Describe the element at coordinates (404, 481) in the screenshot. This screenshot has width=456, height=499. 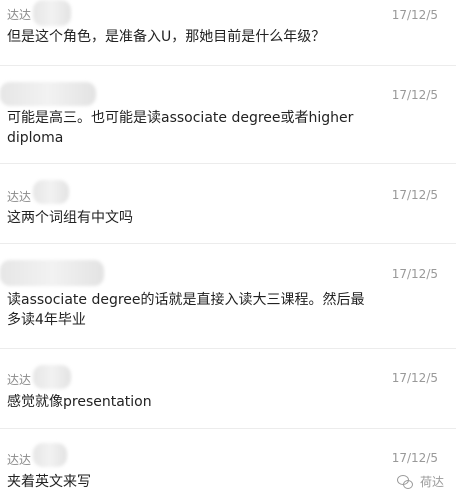
I see `wechat-icon` at that location.